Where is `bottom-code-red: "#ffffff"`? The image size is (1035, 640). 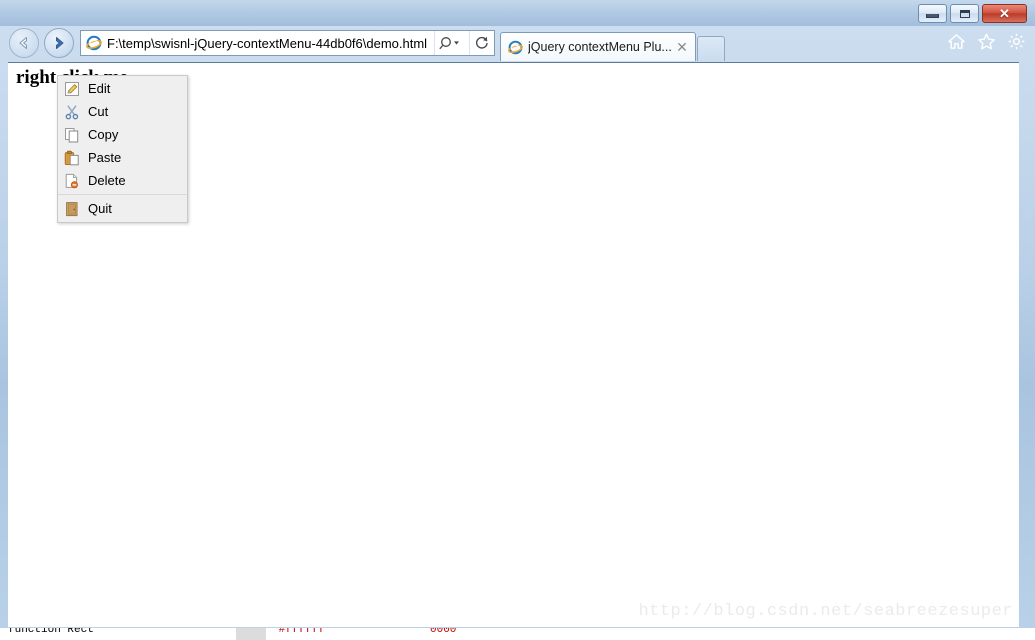
bottom-code-red: "#ffffff" is located at coordinates (302, 632).